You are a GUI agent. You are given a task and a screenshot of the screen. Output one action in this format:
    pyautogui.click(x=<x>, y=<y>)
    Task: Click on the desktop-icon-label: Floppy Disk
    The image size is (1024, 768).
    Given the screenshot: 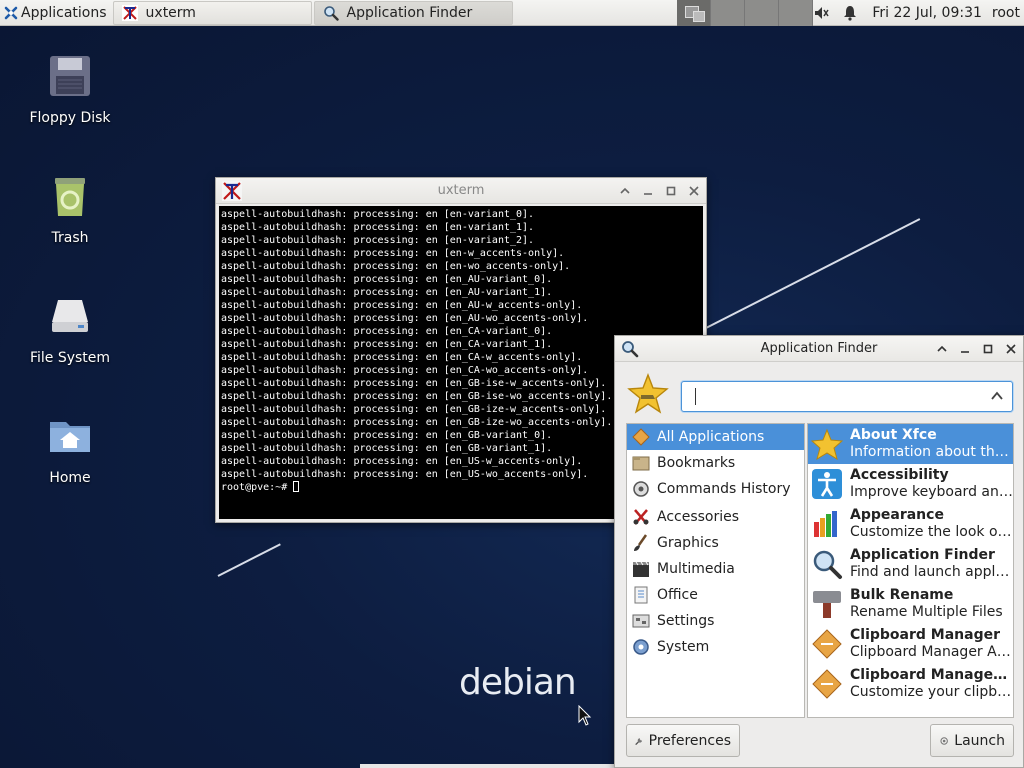 What is the action you would take?
    pyautogui.click(x=70, y=118)
    